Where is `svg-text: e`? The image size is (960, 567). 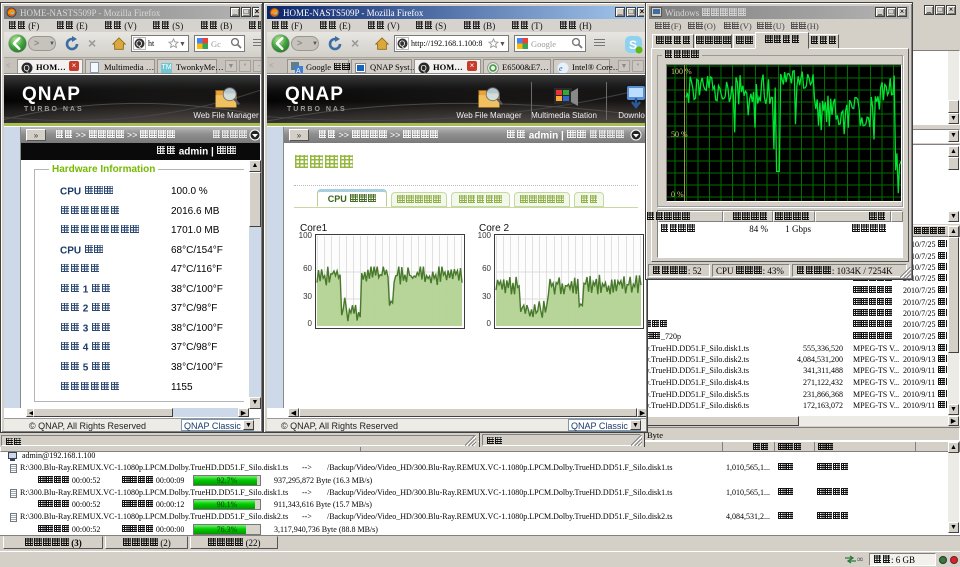 svg-text: e is located at coordinates (561, 68).